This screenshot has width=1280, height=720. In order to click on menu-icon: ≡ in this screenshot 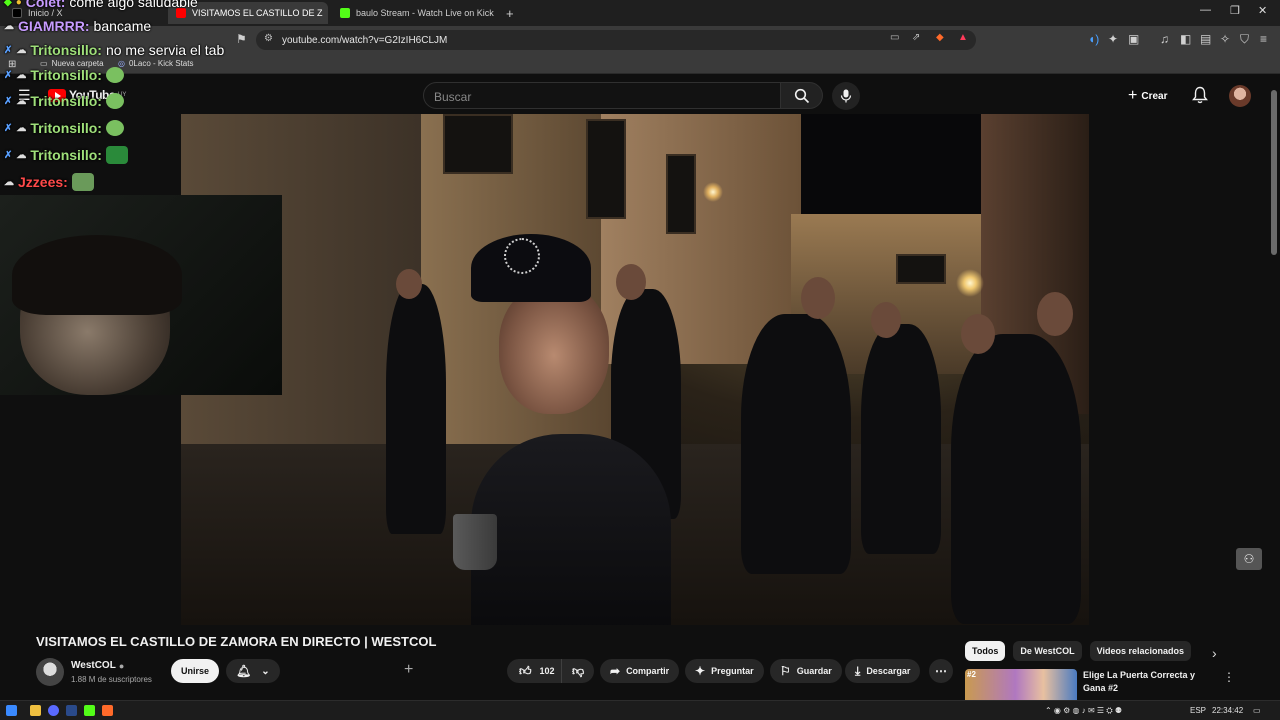, I will do `click(1263, 39)`.